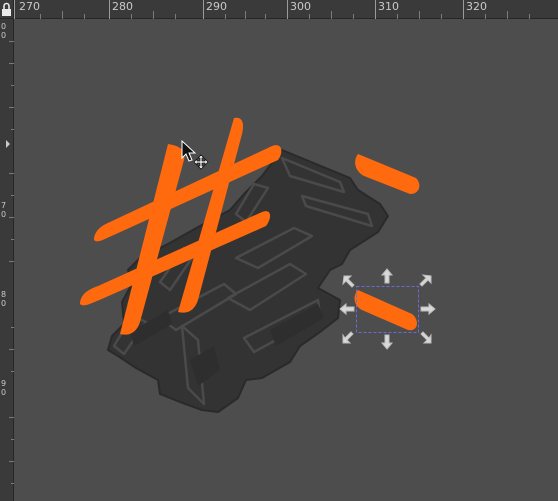 The height and width of the screenshot is (501, 558). What do you see at coordinates (201, 162) in the screenshot?
I see `move-cursor-icon` at bounding box center [201, 162].